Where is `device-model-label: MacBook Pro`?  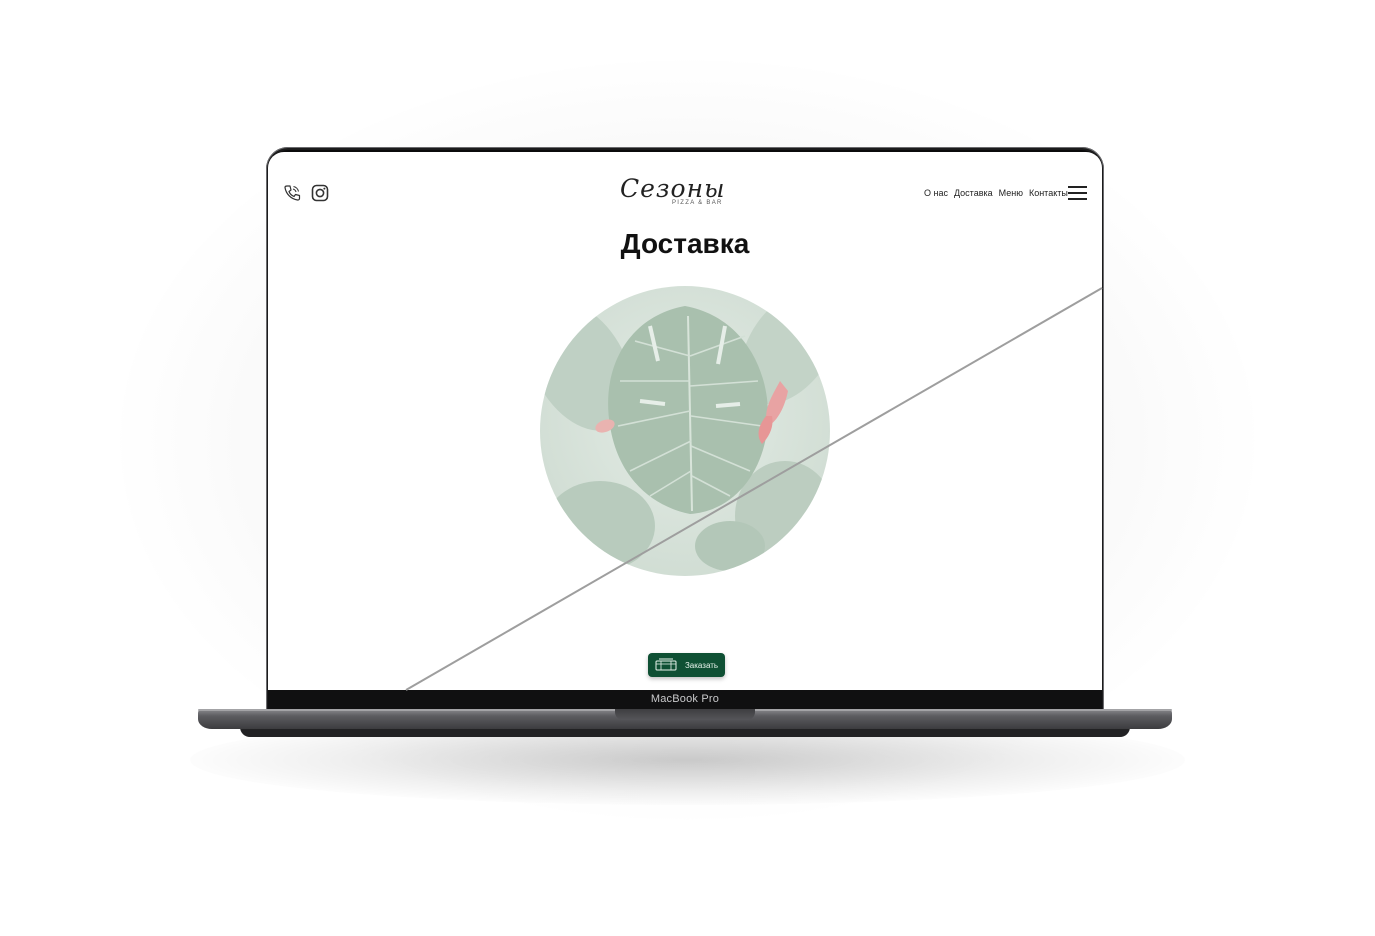 device-model-label: MacBook Pro is located at coordinates (685, 699).